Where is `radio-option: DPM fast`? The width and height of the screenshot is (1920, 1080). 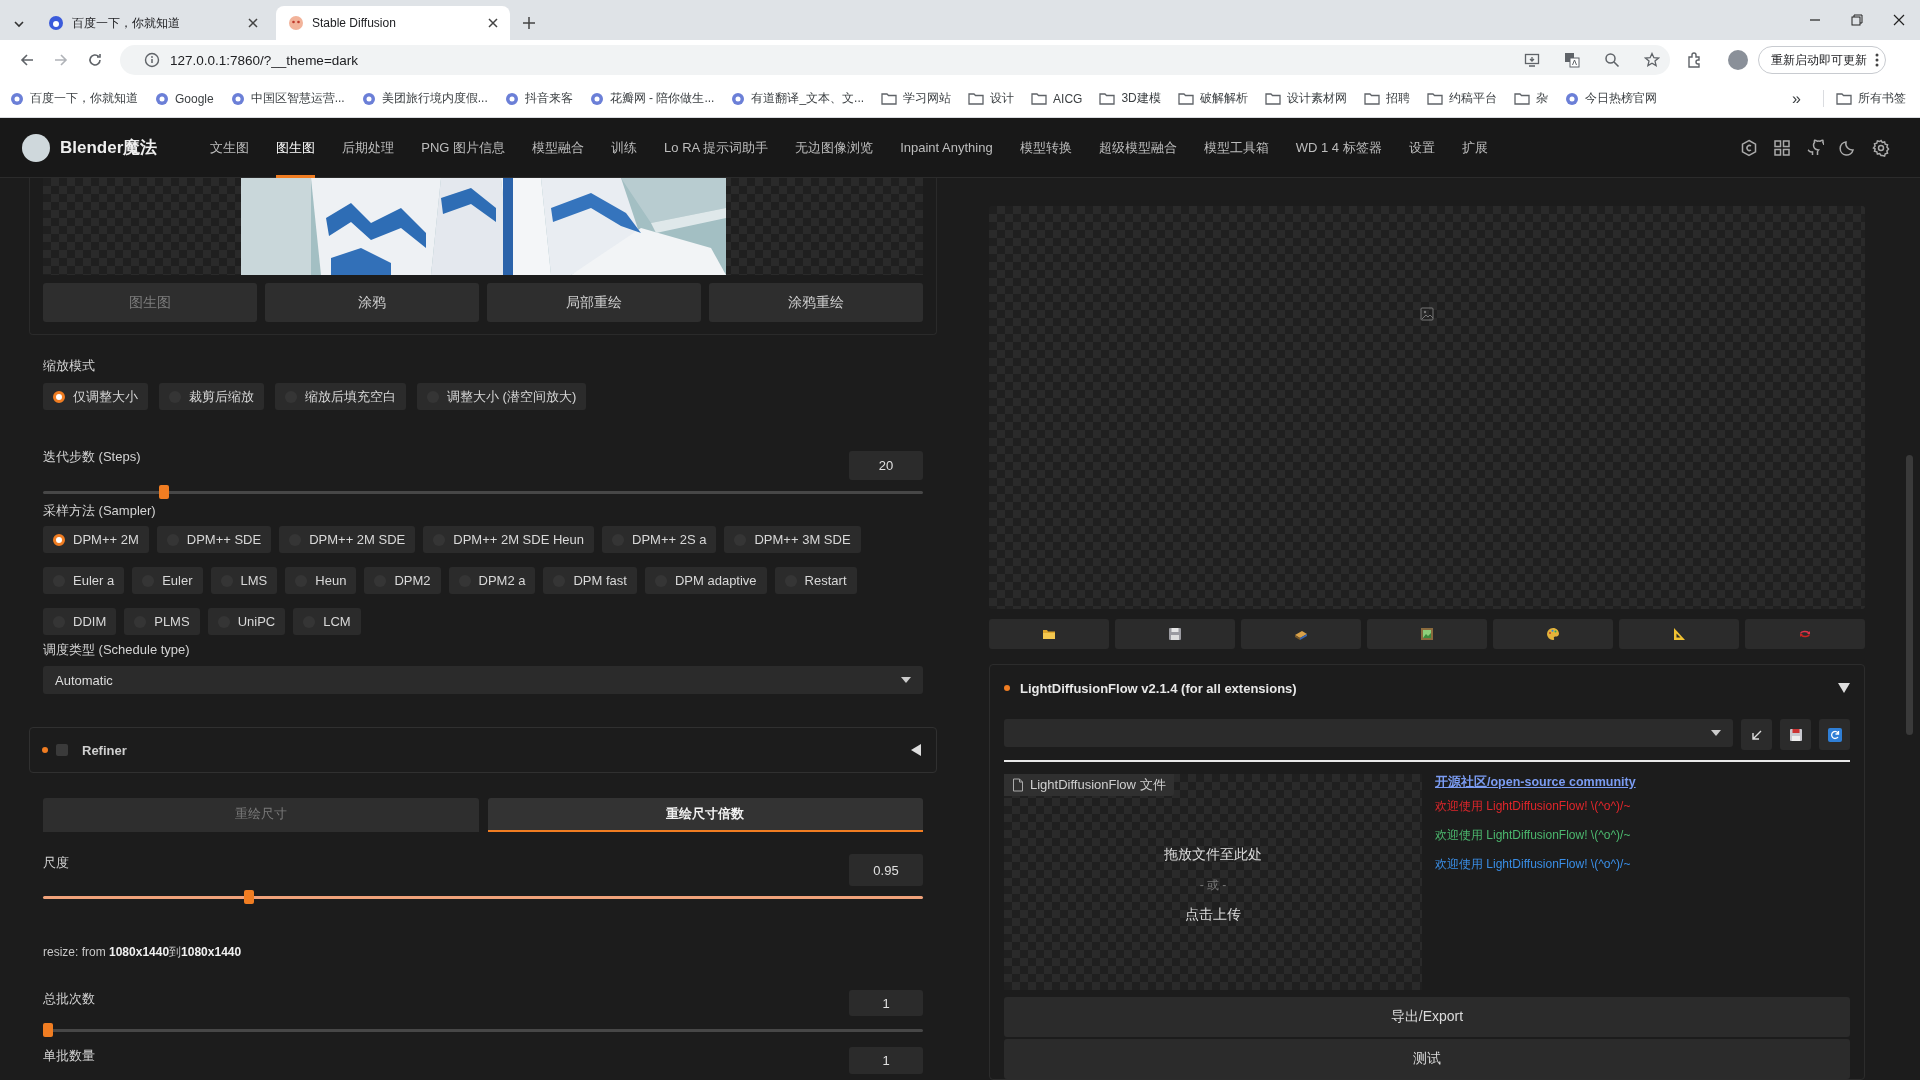 radio-option: DPM fast is located at coordinates (590, 580).